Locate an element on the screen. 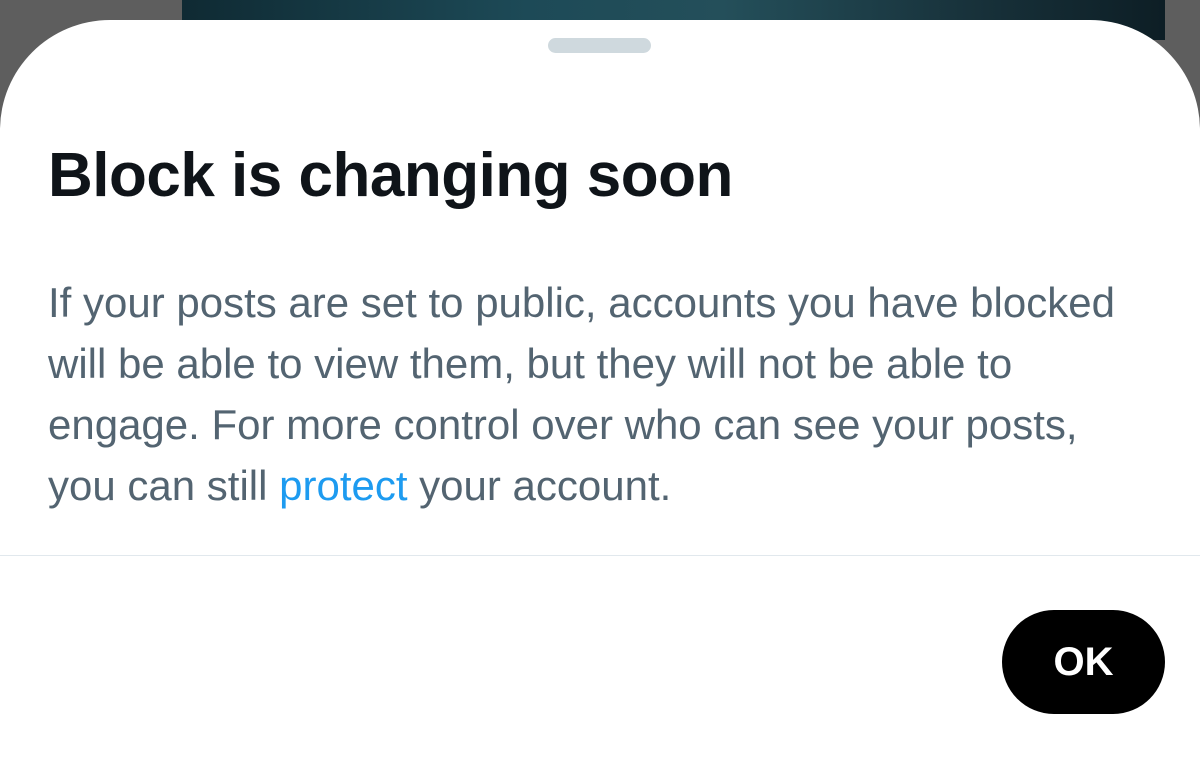 The height and width of the screenshot is (767, 1200). dialog-title: Block is changing soon is located at coordinates (390, 175).